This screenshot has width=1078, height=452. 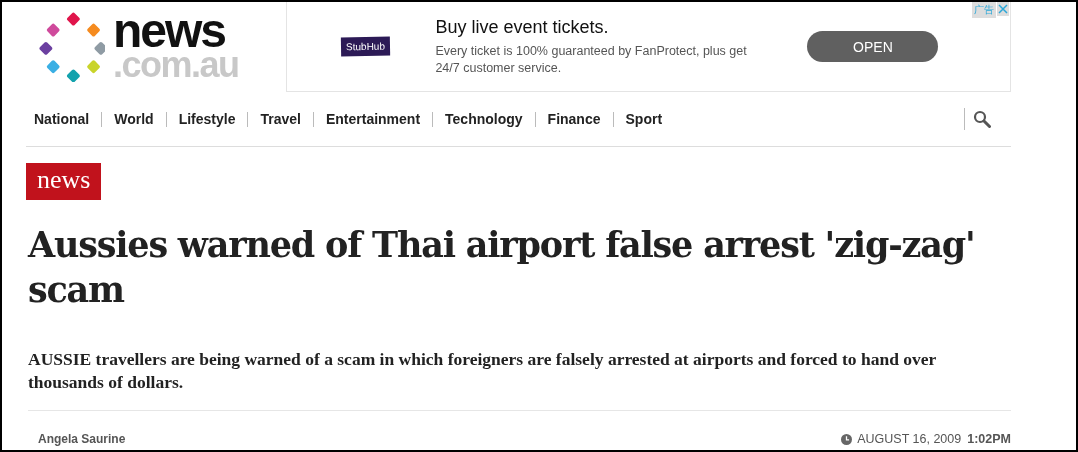 What do you see at coordinates (591, 59) in the screenshot?
I see `ad-description: Every ticket is 100% guaranteed by FanProtect, plus get 24/7 customer service.` at bounding box center [591, 59].